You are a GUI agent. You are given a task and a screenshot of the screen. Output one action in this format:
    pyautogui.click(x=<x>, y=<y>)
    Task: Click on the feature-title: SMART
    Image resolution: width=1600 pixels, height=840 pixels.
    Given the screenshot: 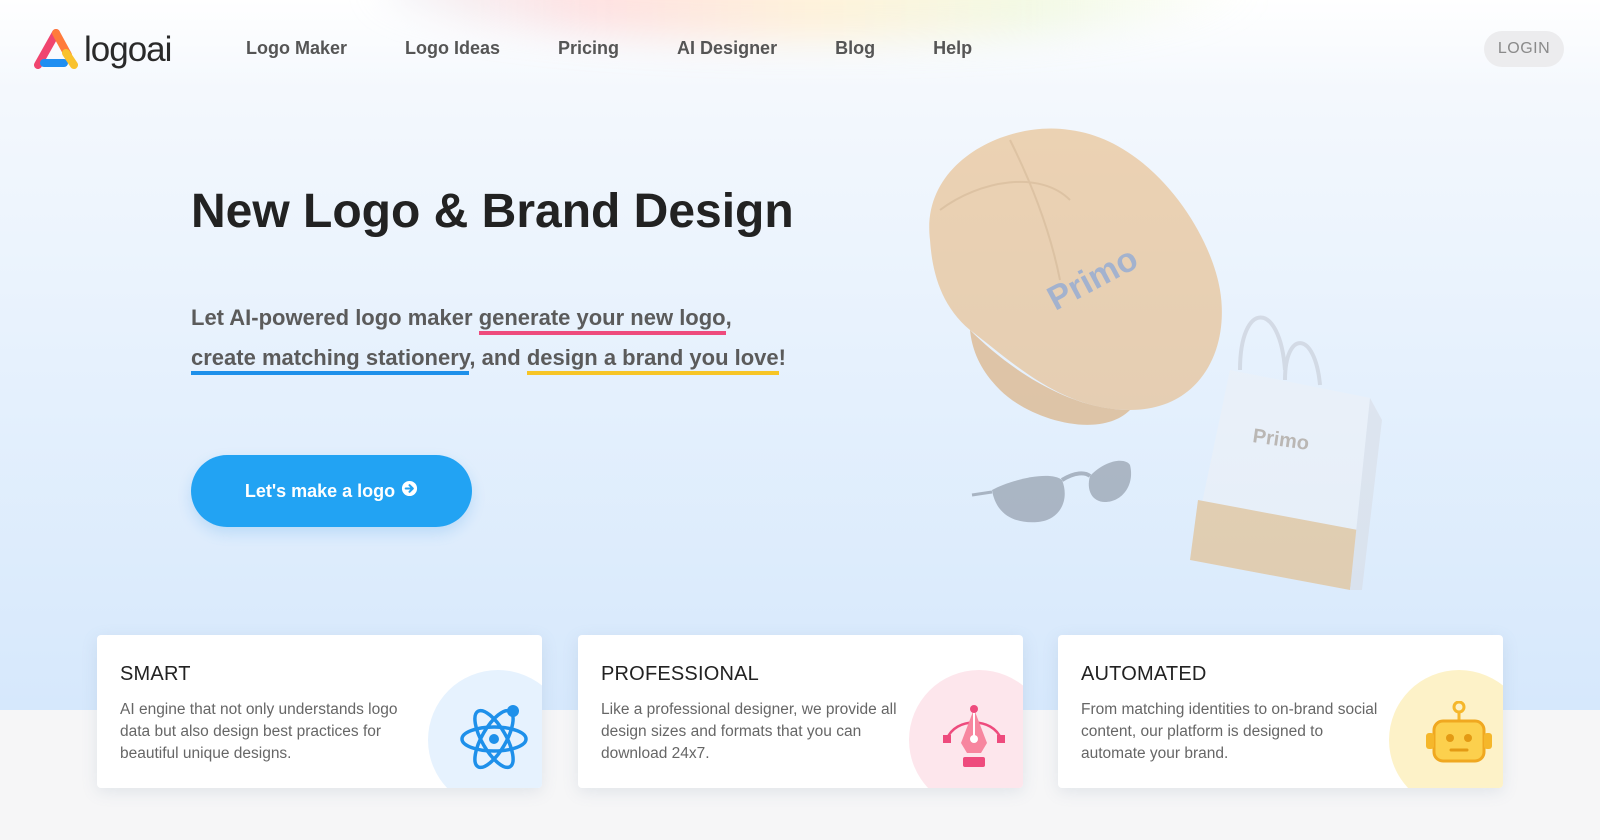 What is the action you would take?
    pyautogui.click(x=155, y=674)
    